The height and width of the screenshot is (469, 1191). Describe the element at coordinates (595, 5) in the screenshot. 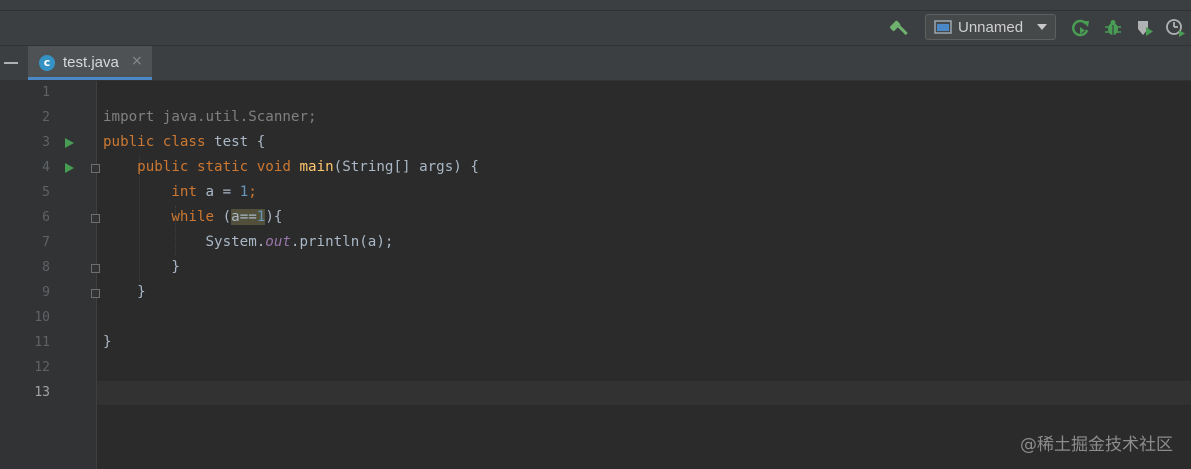

I see `title-bar` at that location.